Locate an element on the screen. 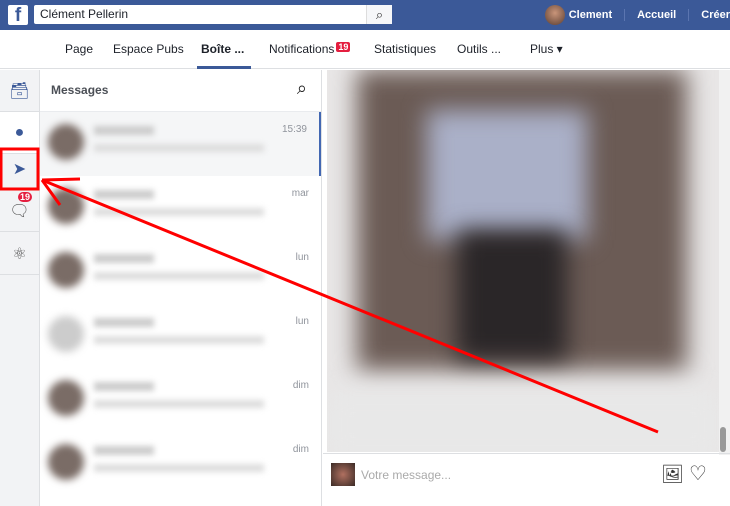 The height and width of the screenshot is (506, 730). tab-notifications: Notifications 19 is located at coordinates (310, 49).